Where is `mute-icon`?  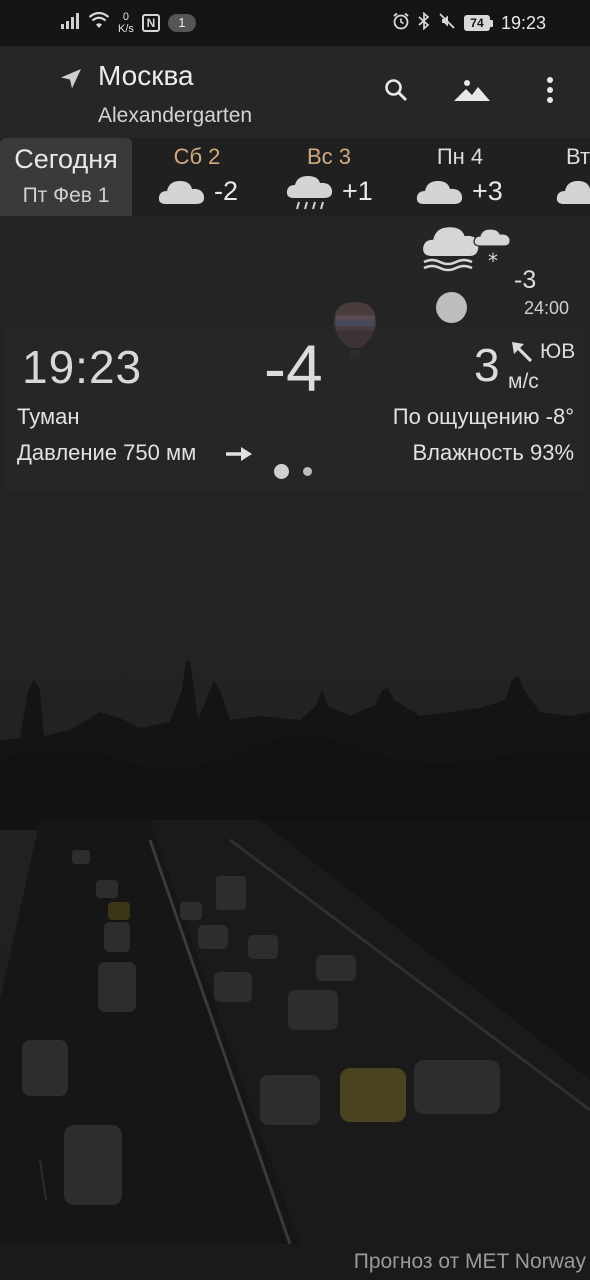 mute-icon is located at coordinates (447, 23).